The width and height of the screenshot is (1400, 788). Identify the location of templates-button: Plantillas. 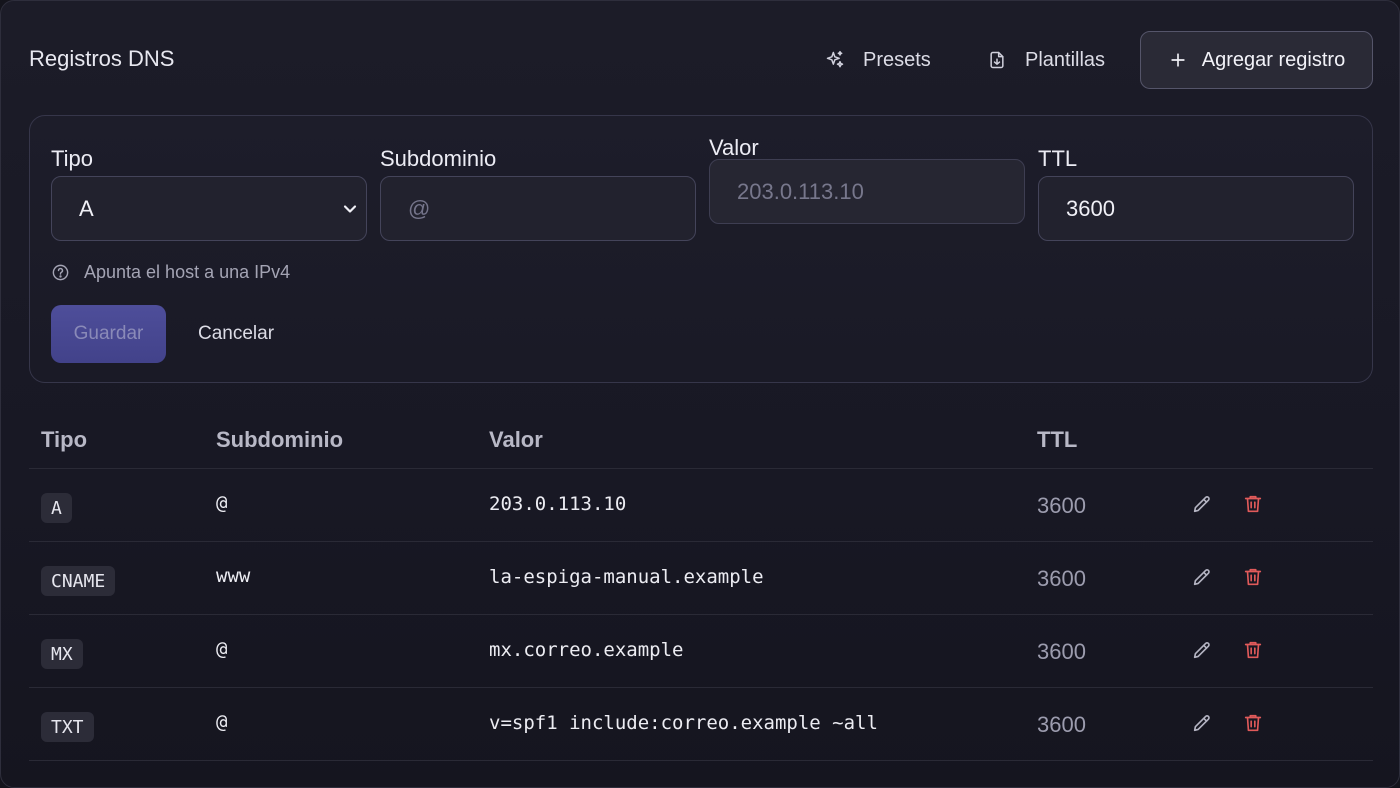
(1046, 60).